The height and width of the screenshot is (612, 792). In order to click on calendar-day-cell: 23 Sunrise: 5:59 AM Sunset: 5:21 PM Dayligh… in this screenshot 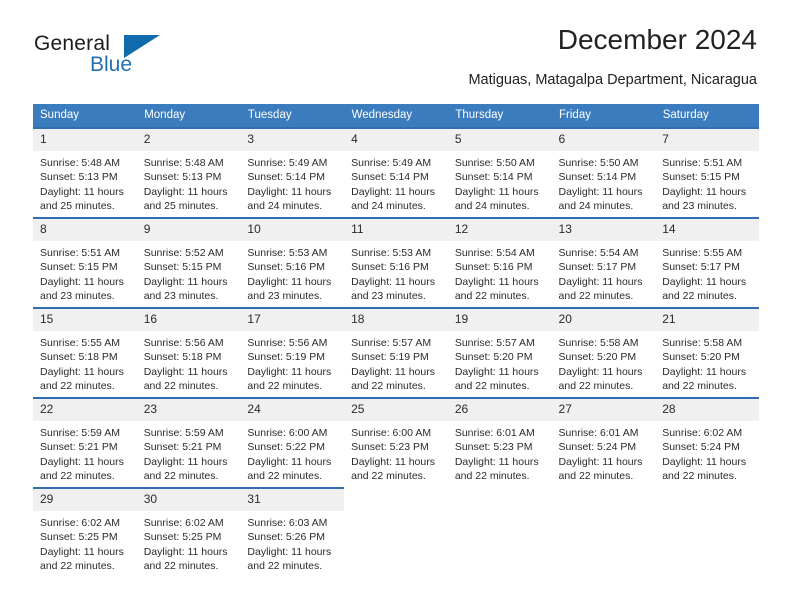, I will do `click(188, 442)`.